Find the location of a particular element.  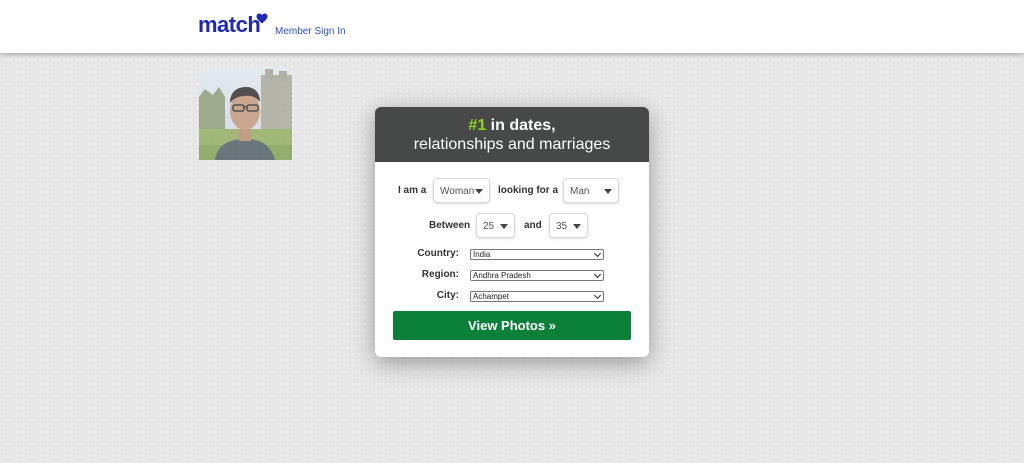

age-max-dropdown: 35 is located at coordinates (568, 225).